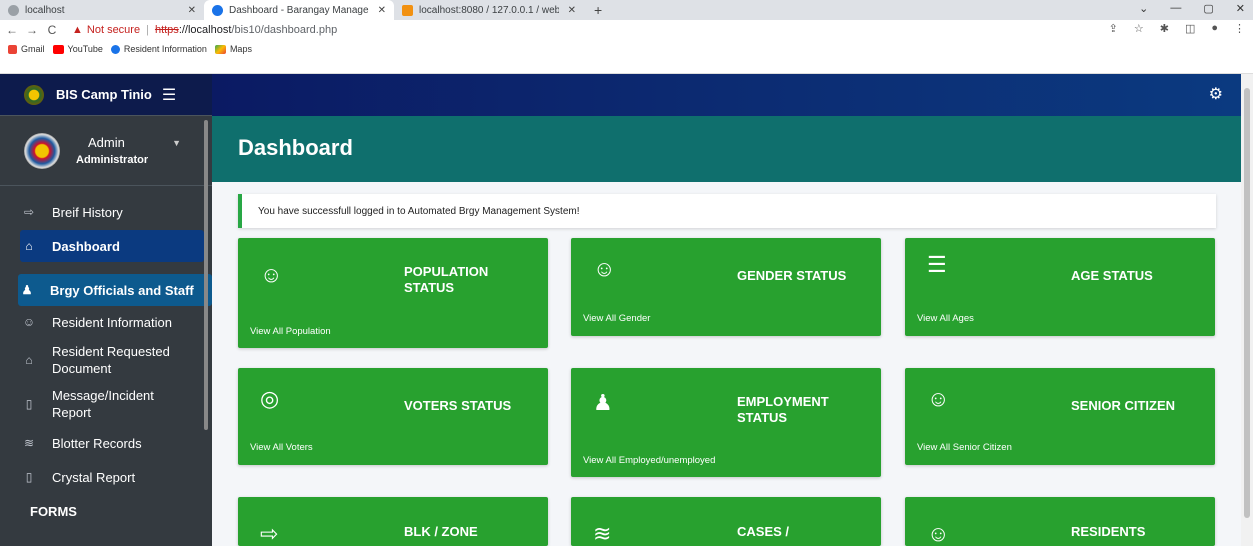  Describe the element at coordinates (233, 49) in the screenshot. I see `bookmark-maps: Maps` at that location.